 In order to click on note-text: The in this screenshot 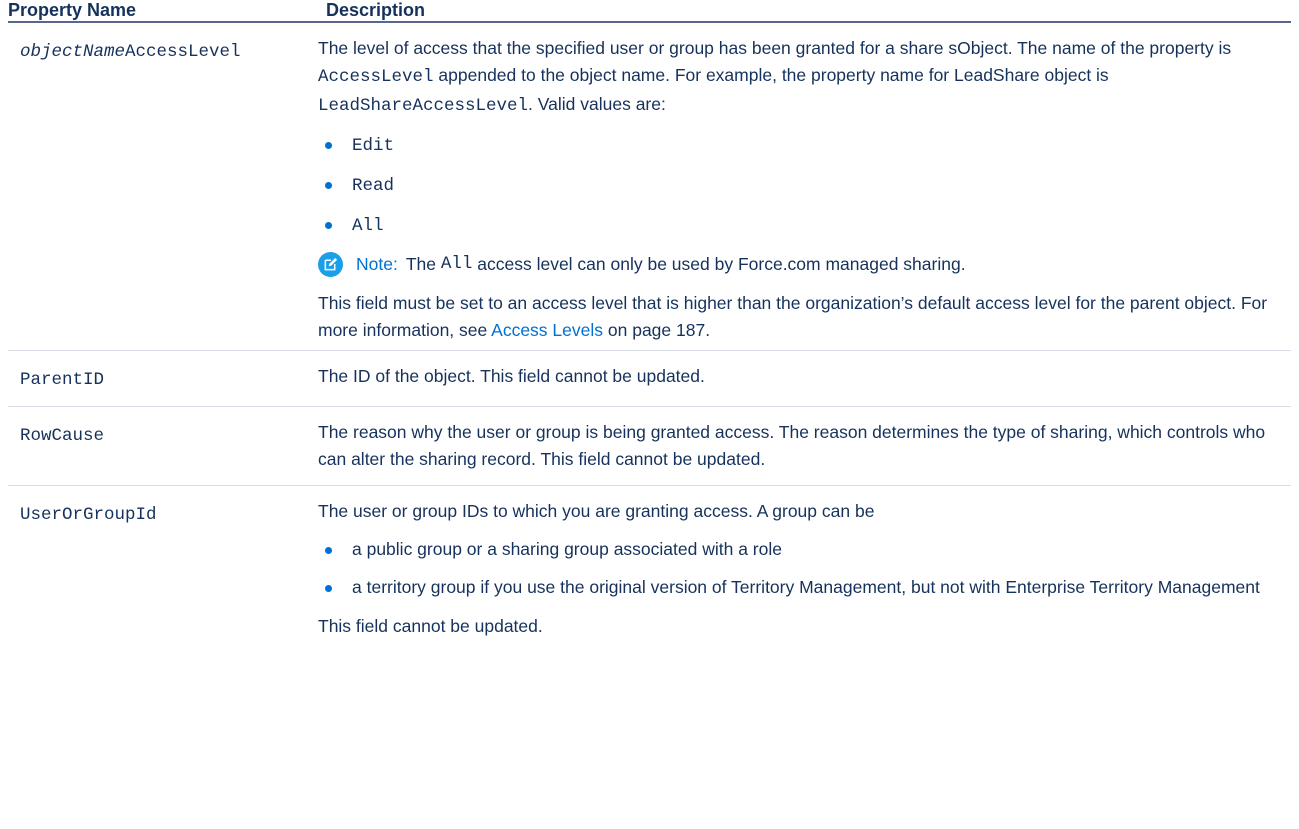, I will do `click(420, 264)`.